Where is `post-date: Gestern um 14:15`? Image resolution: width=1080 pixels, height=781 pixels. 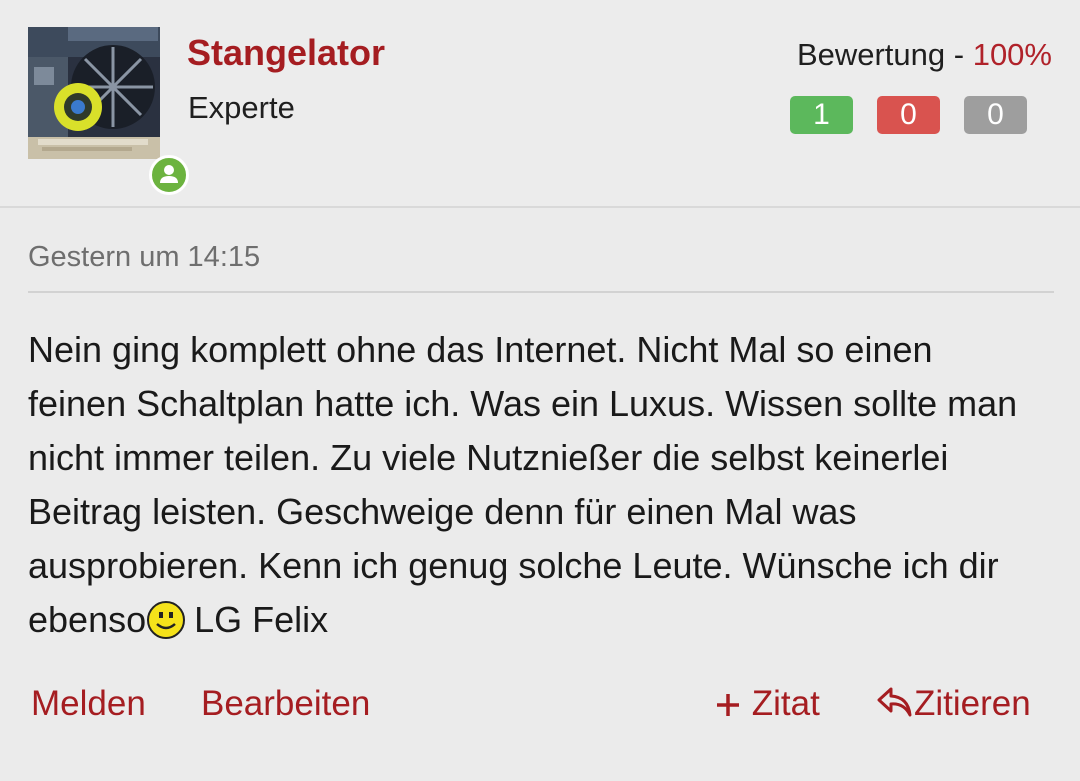 post-date: Gestern um 14:15 is located at coordinates (144, 257).